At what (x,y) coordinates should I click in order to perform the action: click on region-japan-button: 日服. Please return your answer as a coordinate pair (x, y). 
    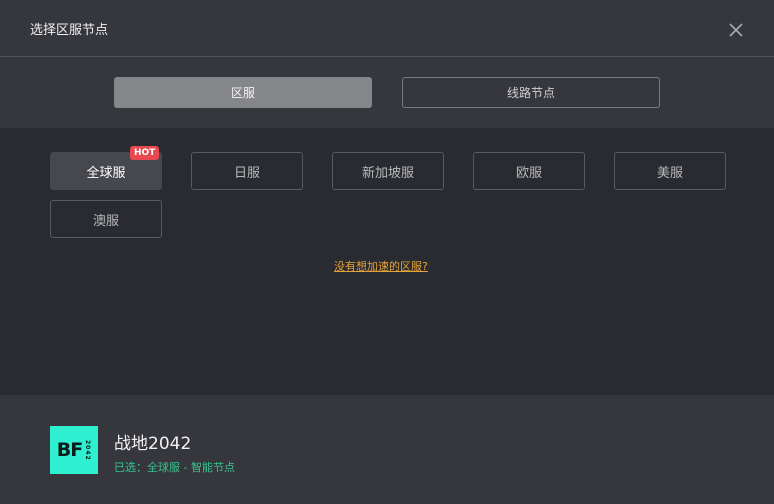
    Looking at the image, I should click on (247, 171).